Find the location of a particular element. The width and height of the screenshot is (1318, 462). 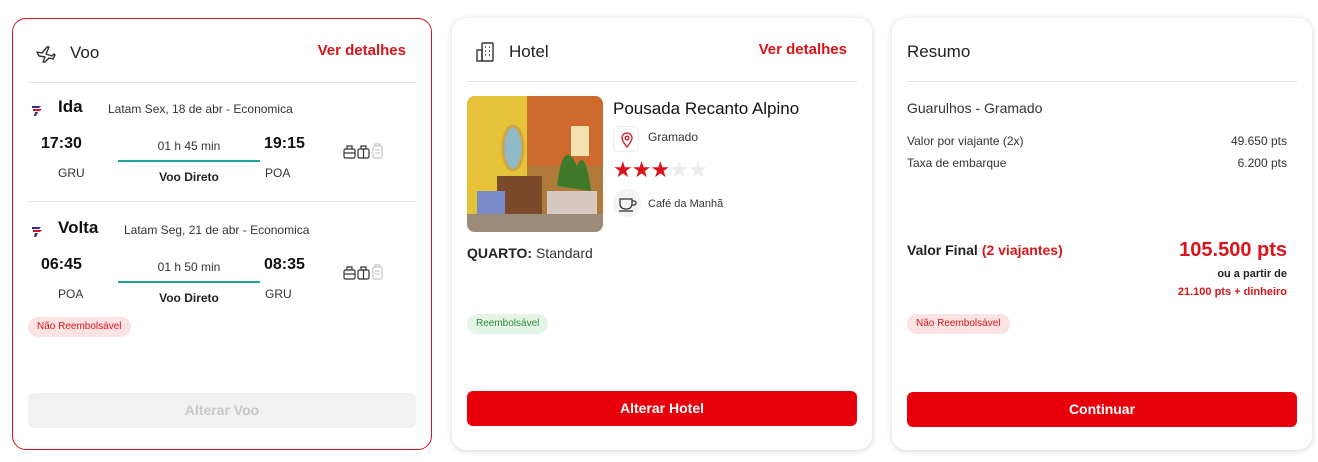

summary-row-label: Valor por viajante (2x) is located at coordinates (965, 141).